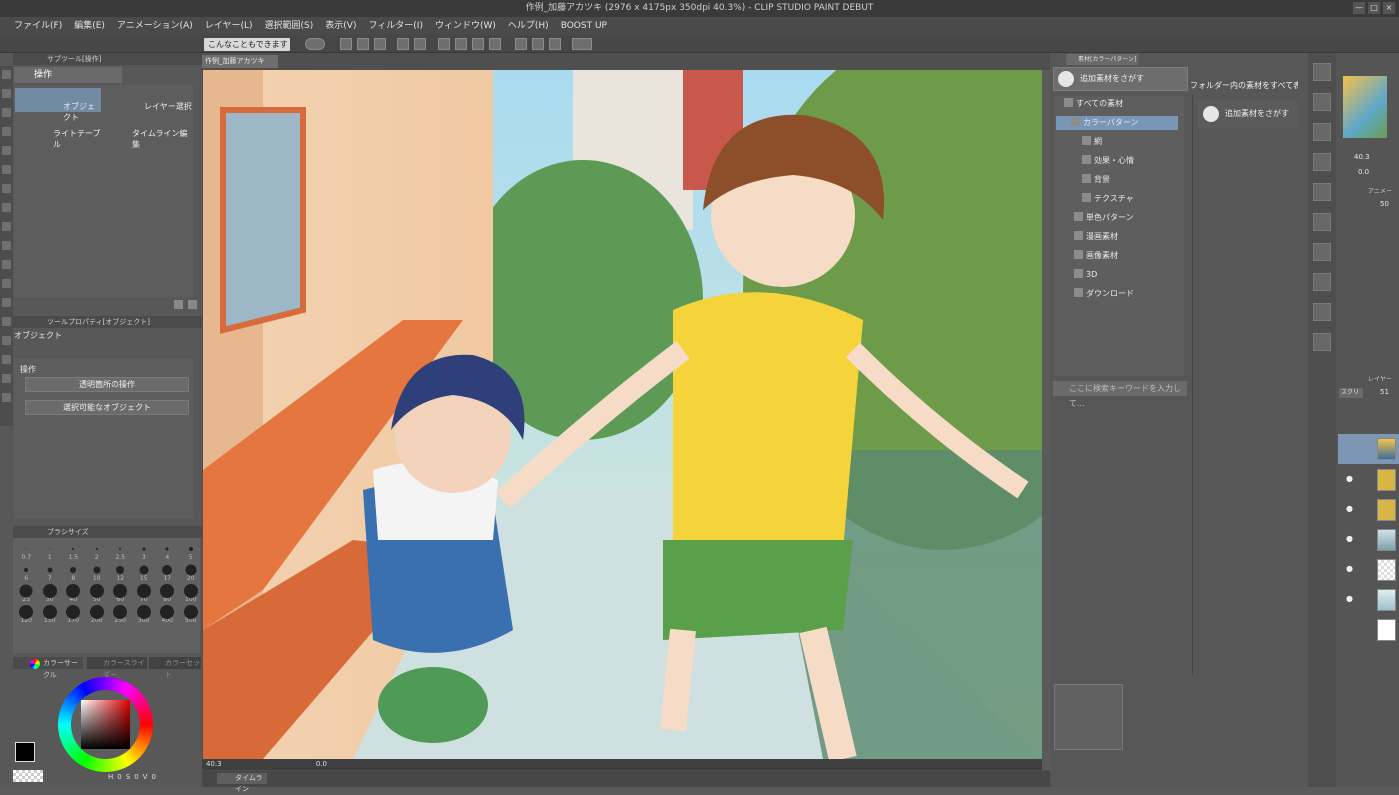 This screenshot has height=795, width=1399. What do you see at coordinates (6, 74) in the screenshot?
I see `operation-tool-icon` at bounding box center [6, 74].